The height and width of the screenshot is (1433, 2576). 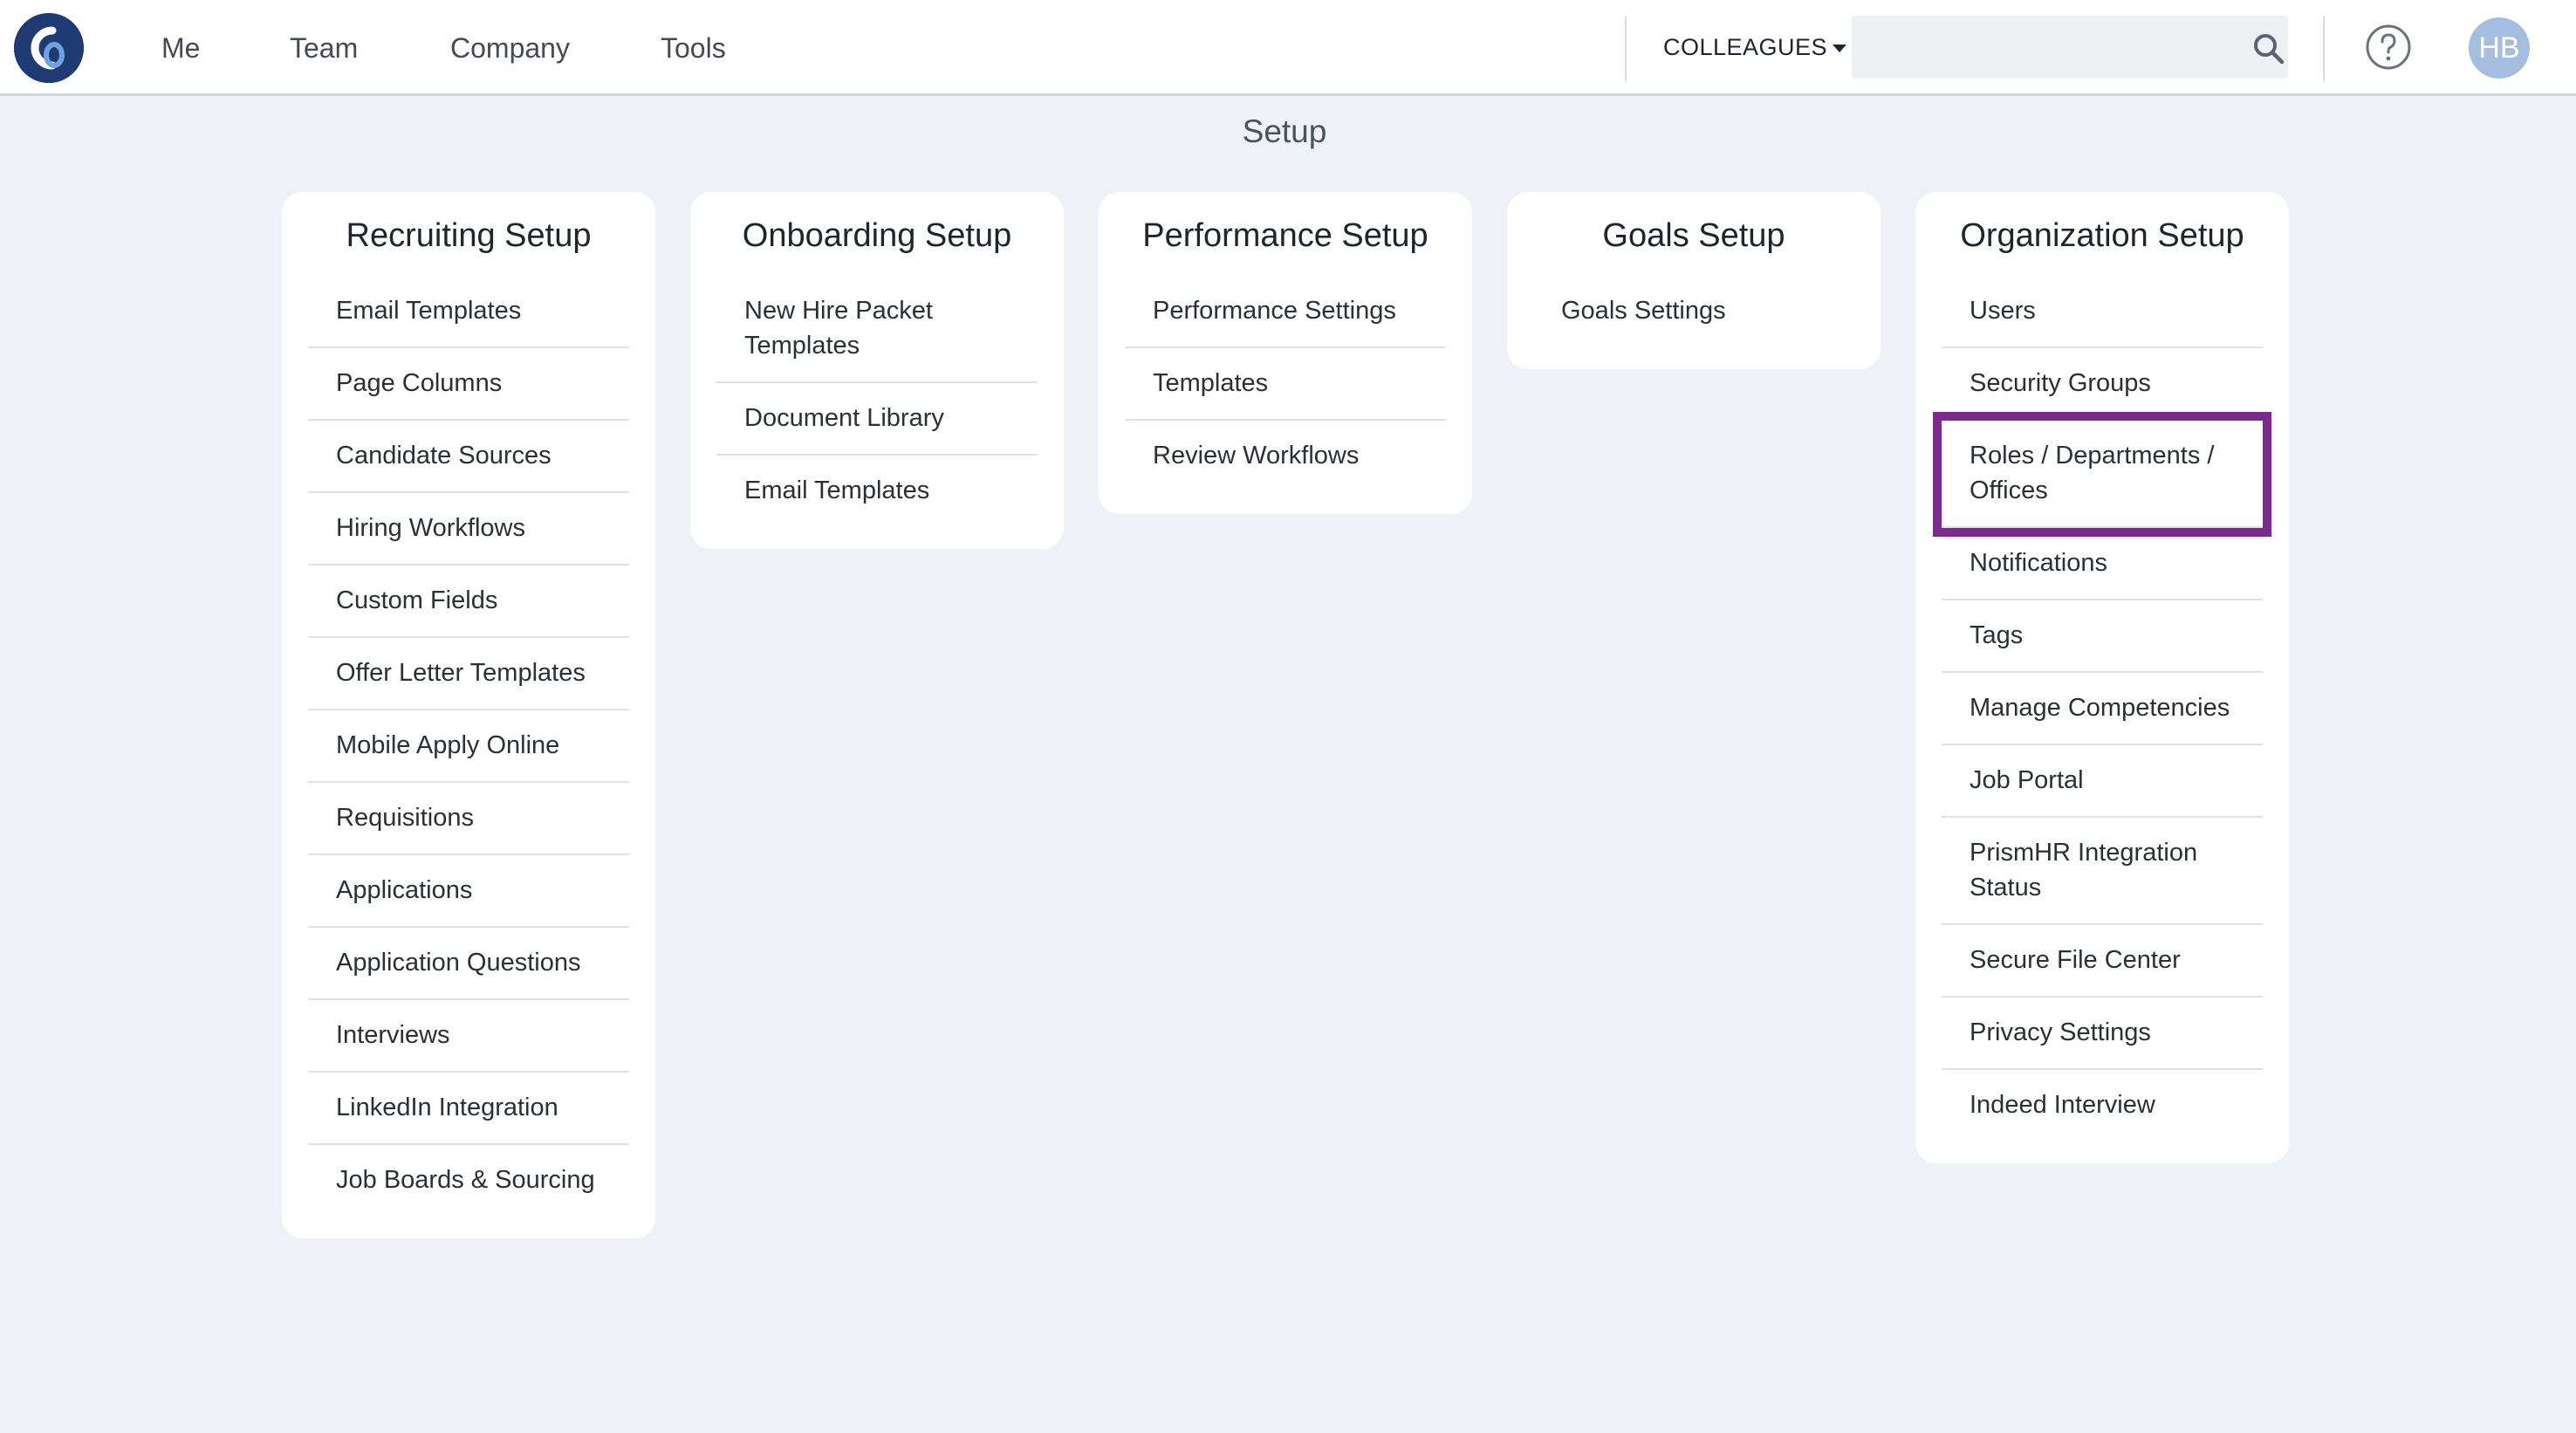 I want to click on manage-competencies-link: Manage Competencies, so click(x=2102, y=709).